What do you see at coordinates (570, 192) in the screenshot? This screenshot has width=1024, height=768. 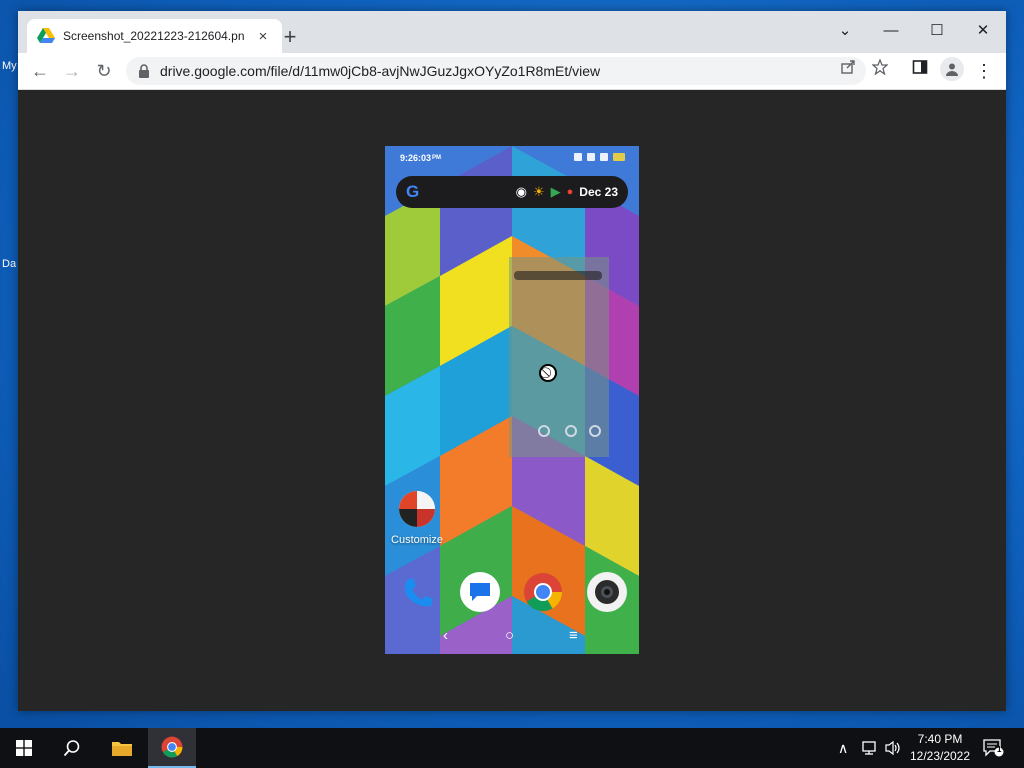 I see `assistant-icon: ●` at bounding box center [570, 192].